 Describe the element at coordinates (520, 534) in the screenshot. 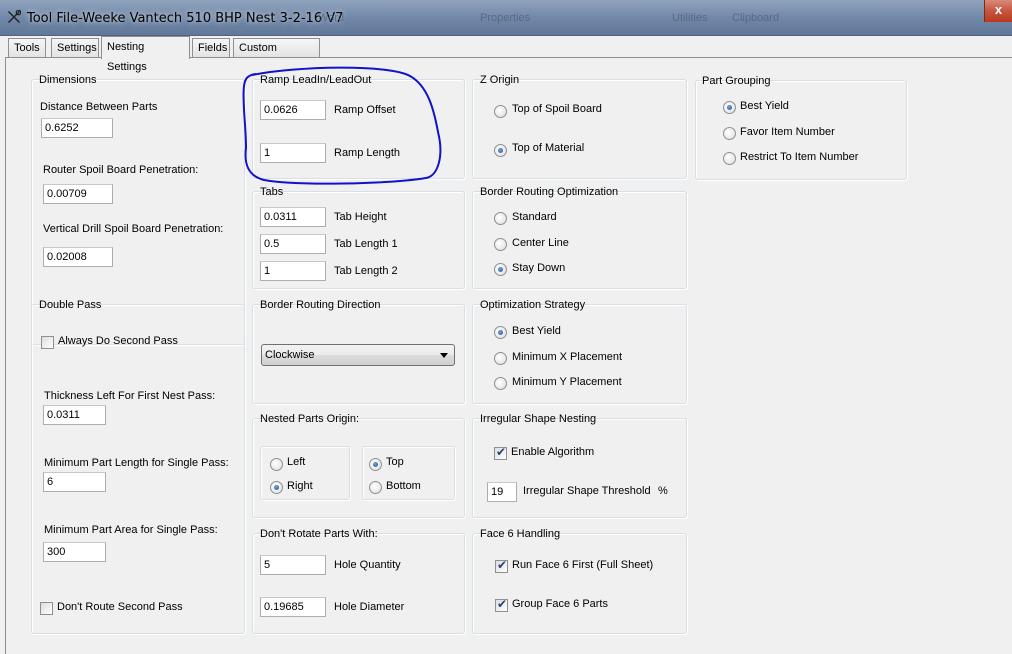

I see `face6-title: Face 6 Handling` at that location.